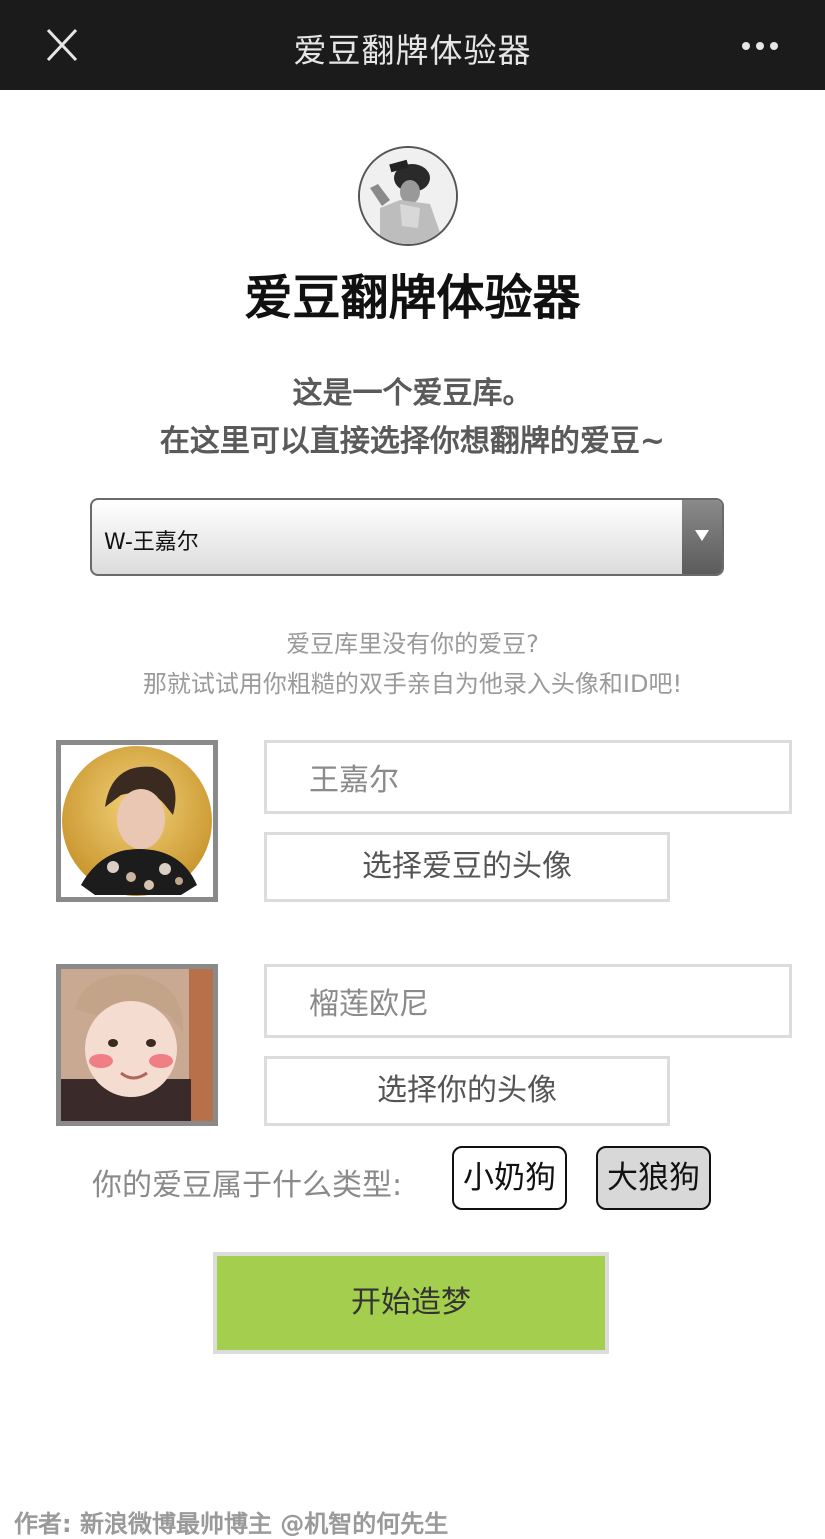 This screenshot has height=1539, width=825. I want to click on hint-line-1: 爱豆库里没有你的爱豆?, so click(412, 644).